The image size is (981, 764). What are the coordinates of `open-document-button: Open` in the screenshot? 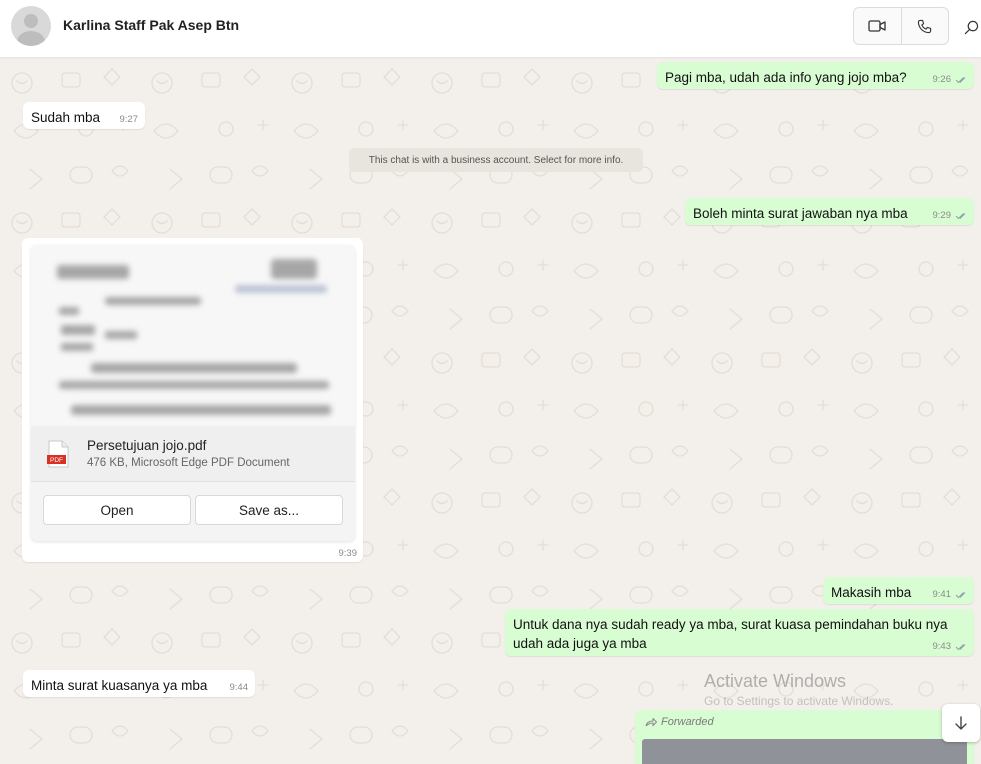 It's located at (117, 510).